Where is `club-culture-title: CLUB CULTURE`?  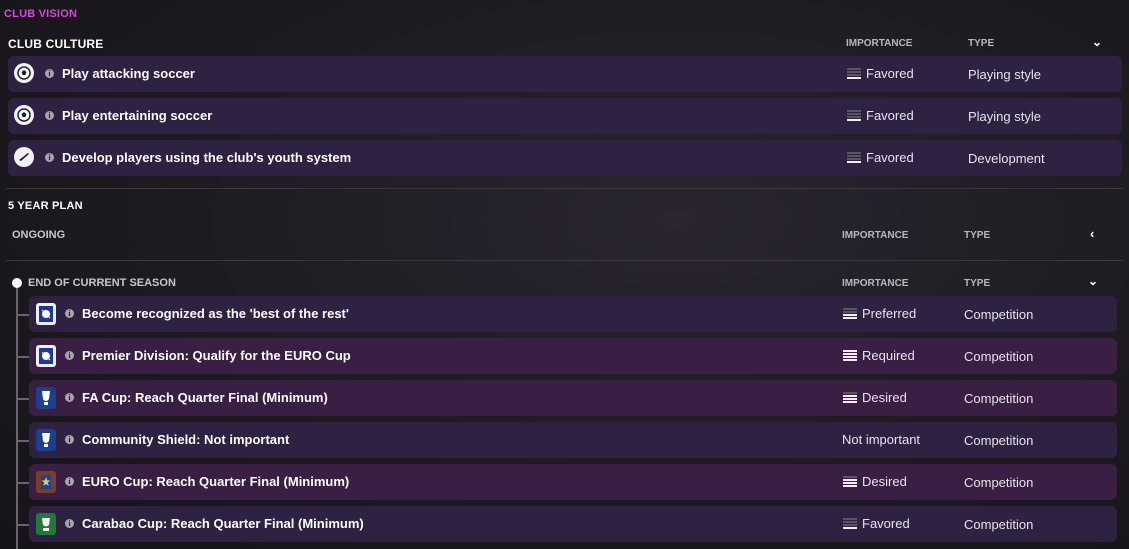 club-culture-title: CLUB CULTURE is located at coordinates (56, 44).